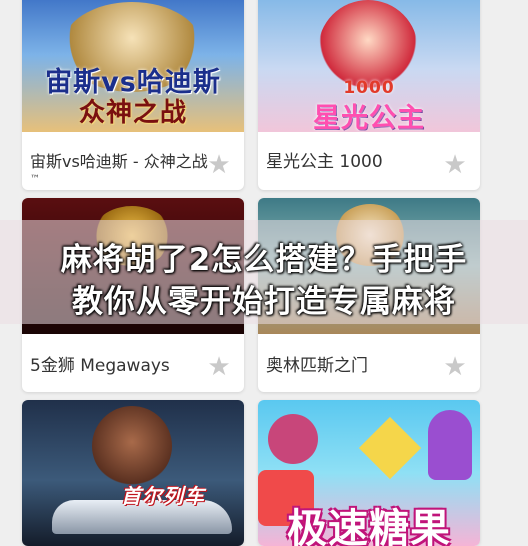 The image size is (528, 546). I want to click on game-title: 宙斯vs哈迪斯 - 众神之战, so click(119, 162).